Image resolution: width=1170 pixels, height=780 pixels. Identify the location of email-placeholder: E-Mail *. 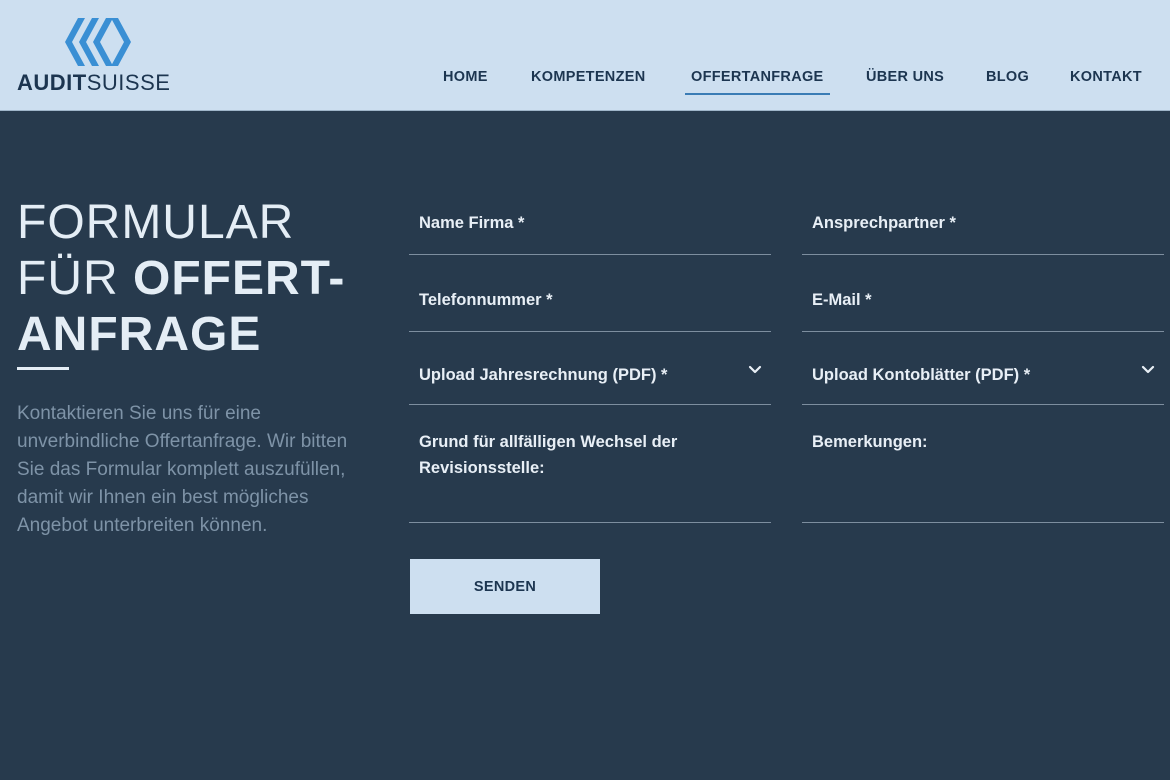
(842, 300).